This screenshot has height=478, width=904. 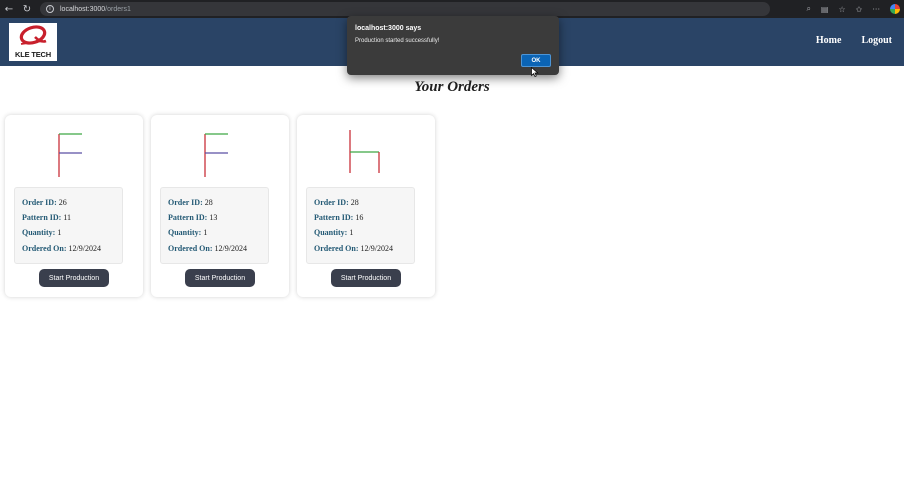 What do you see at coordinates (536, 60) in the screenshot?
I see `ok-button: OK` at bounding box center [536, 60].